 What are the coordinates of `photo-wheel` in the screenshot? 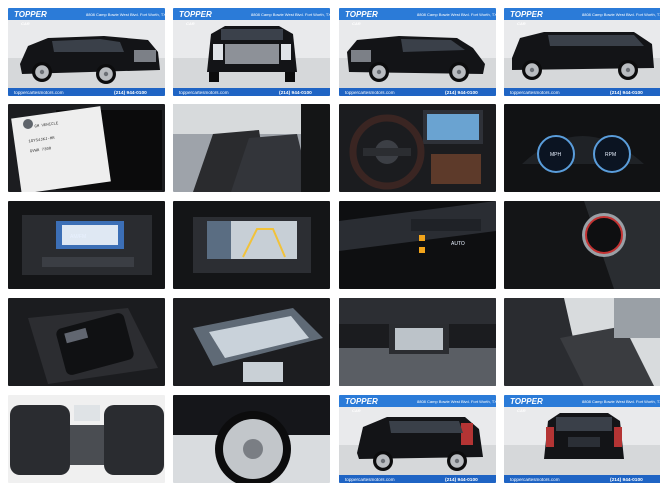 It's located at (251, 439).